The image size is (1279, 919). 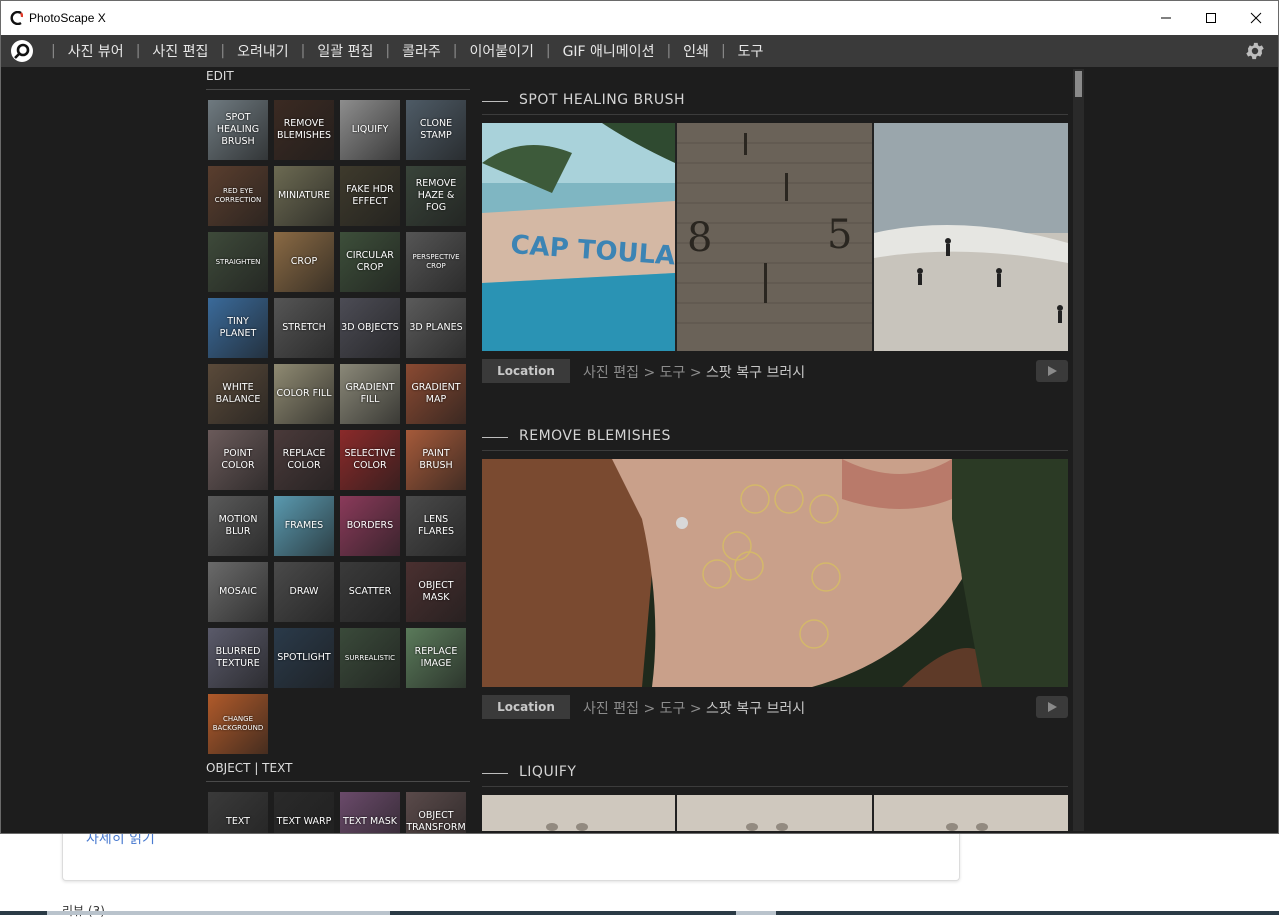 What do you see at coordinates (345, 51) in the screenshot?
I see `menu-item: 일괄 편집` at bounding box center [345, 51].